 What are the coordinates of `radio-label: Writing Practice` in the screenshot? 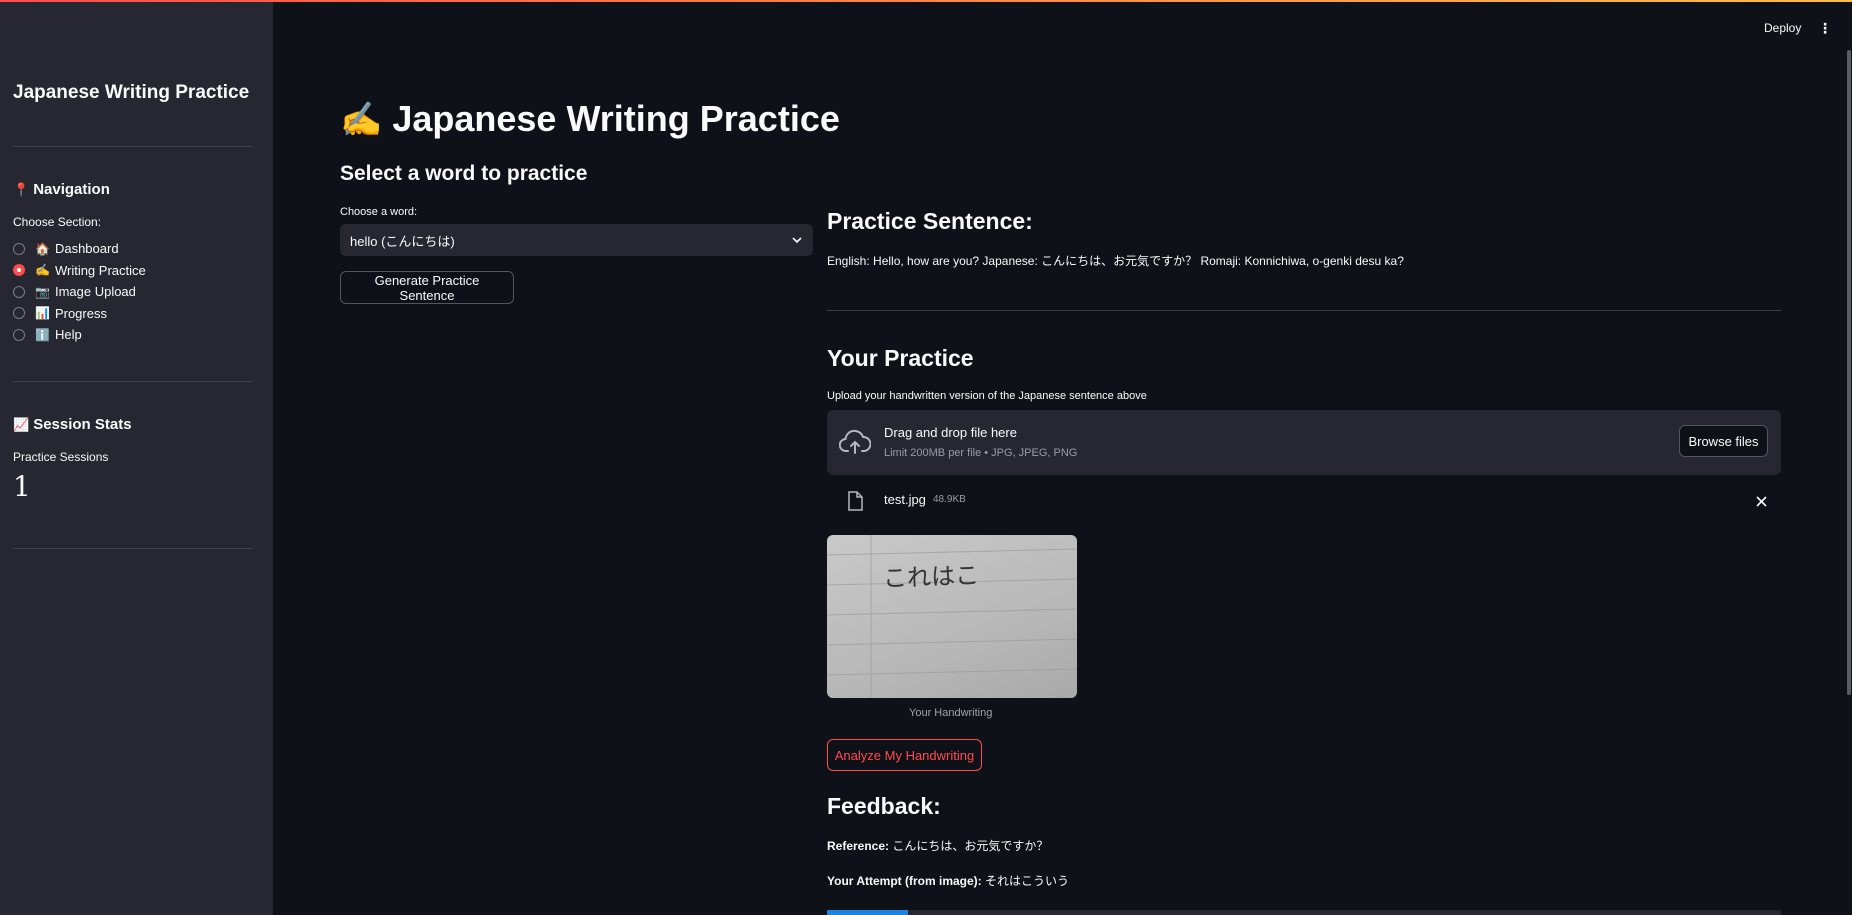 It's located at (100, 270).